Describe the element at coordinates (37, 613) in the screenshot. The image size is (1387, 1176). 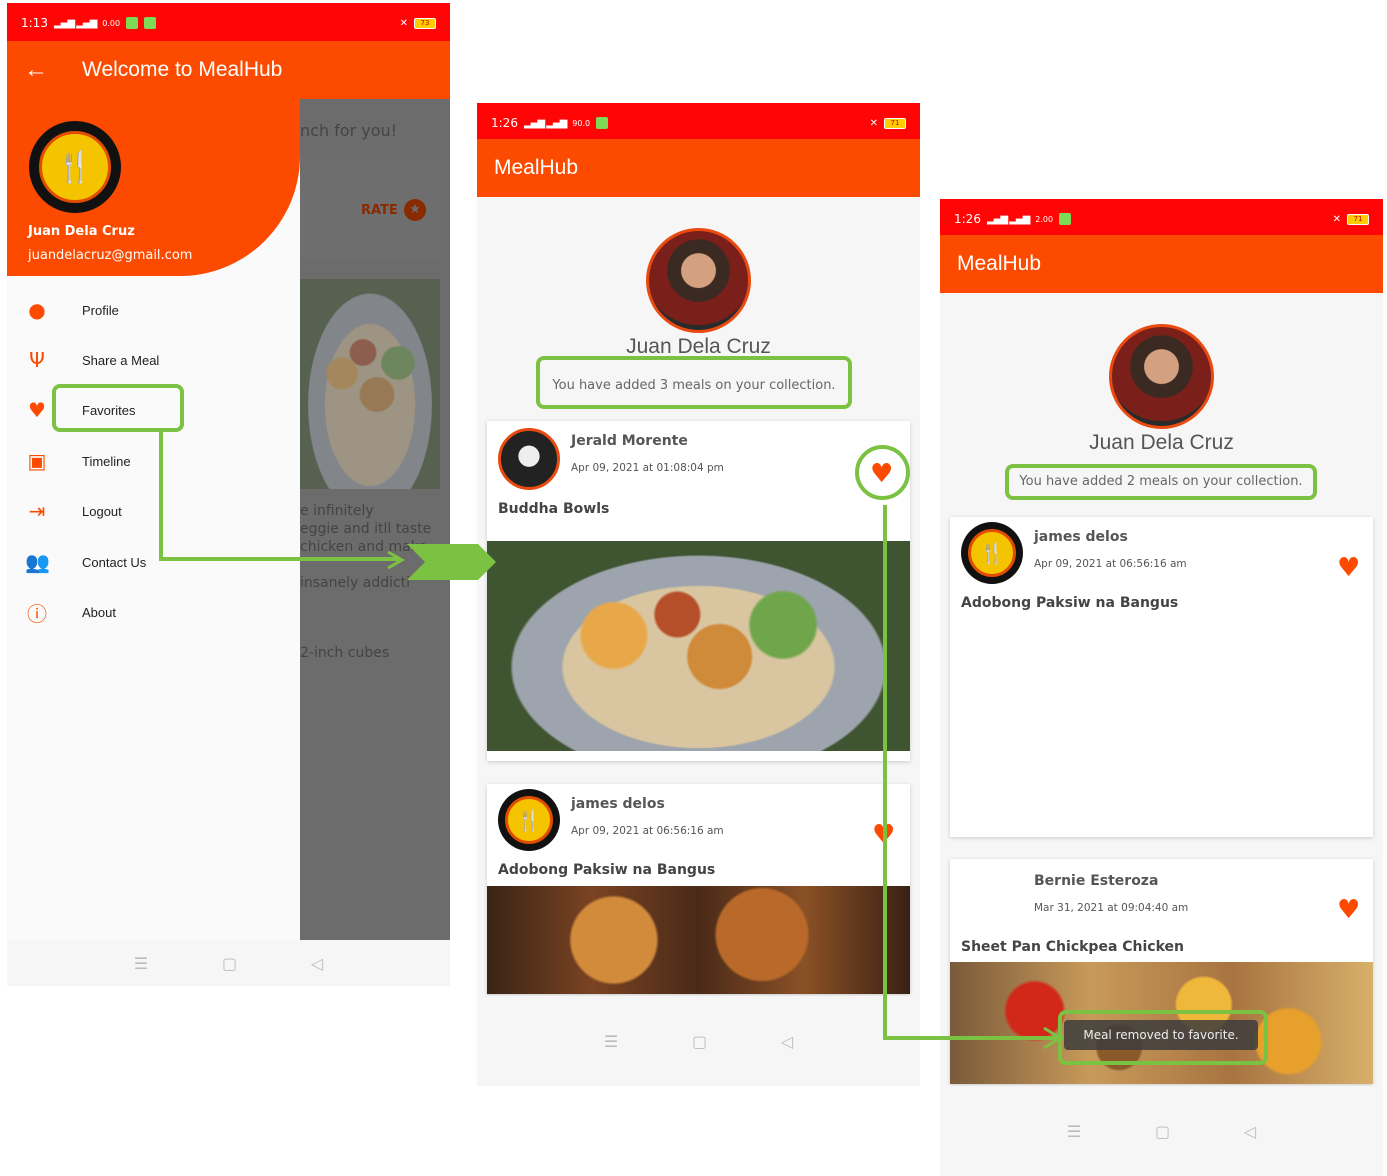
I see `info-icon: ⓘ` at that location.